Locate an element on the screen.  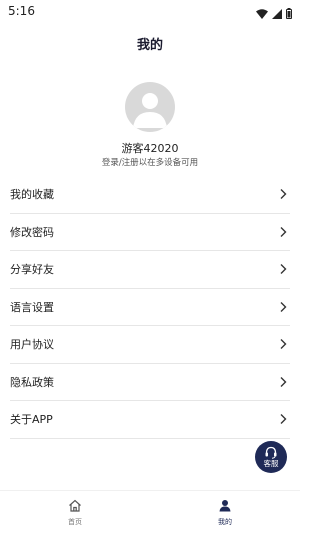
menu-item-favorites: 我的收藏 is located at coordinates (150, 195).